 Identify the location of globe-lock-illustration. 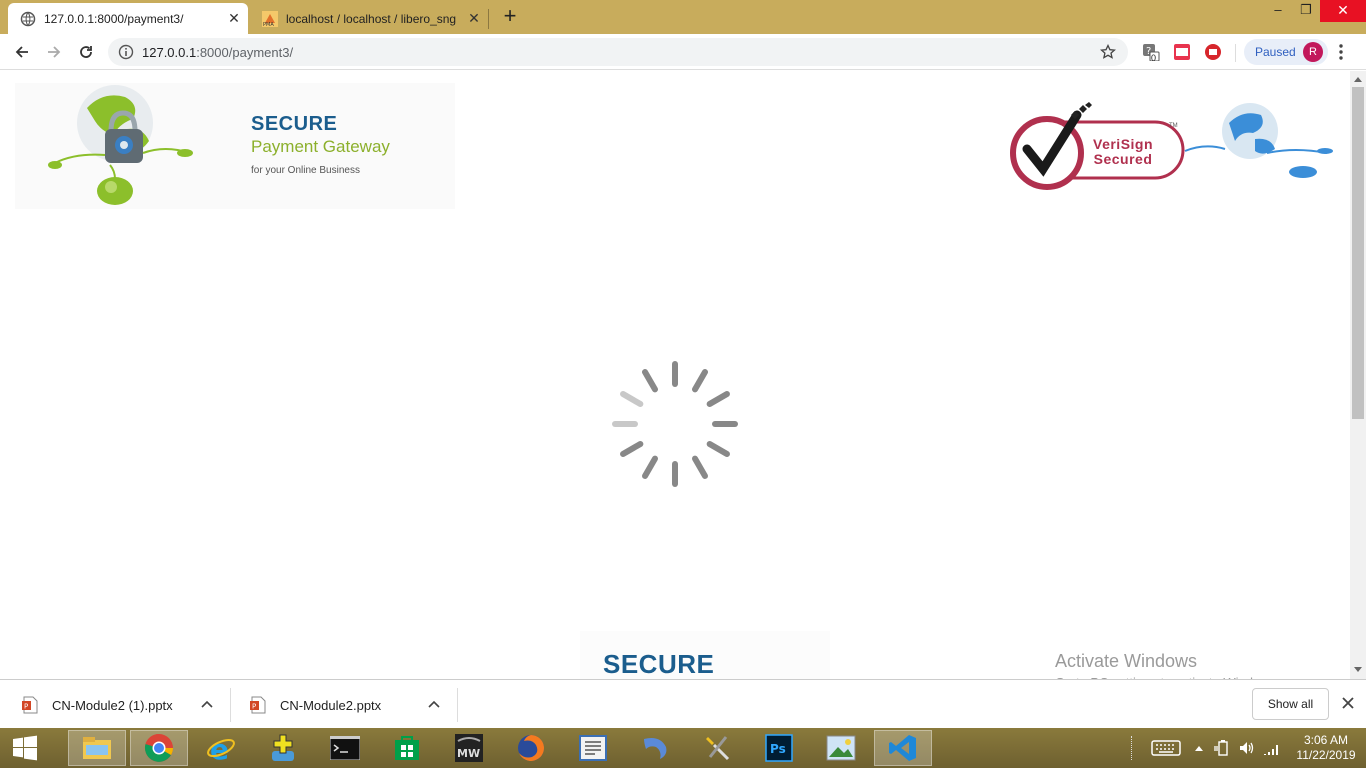
(120, 145).